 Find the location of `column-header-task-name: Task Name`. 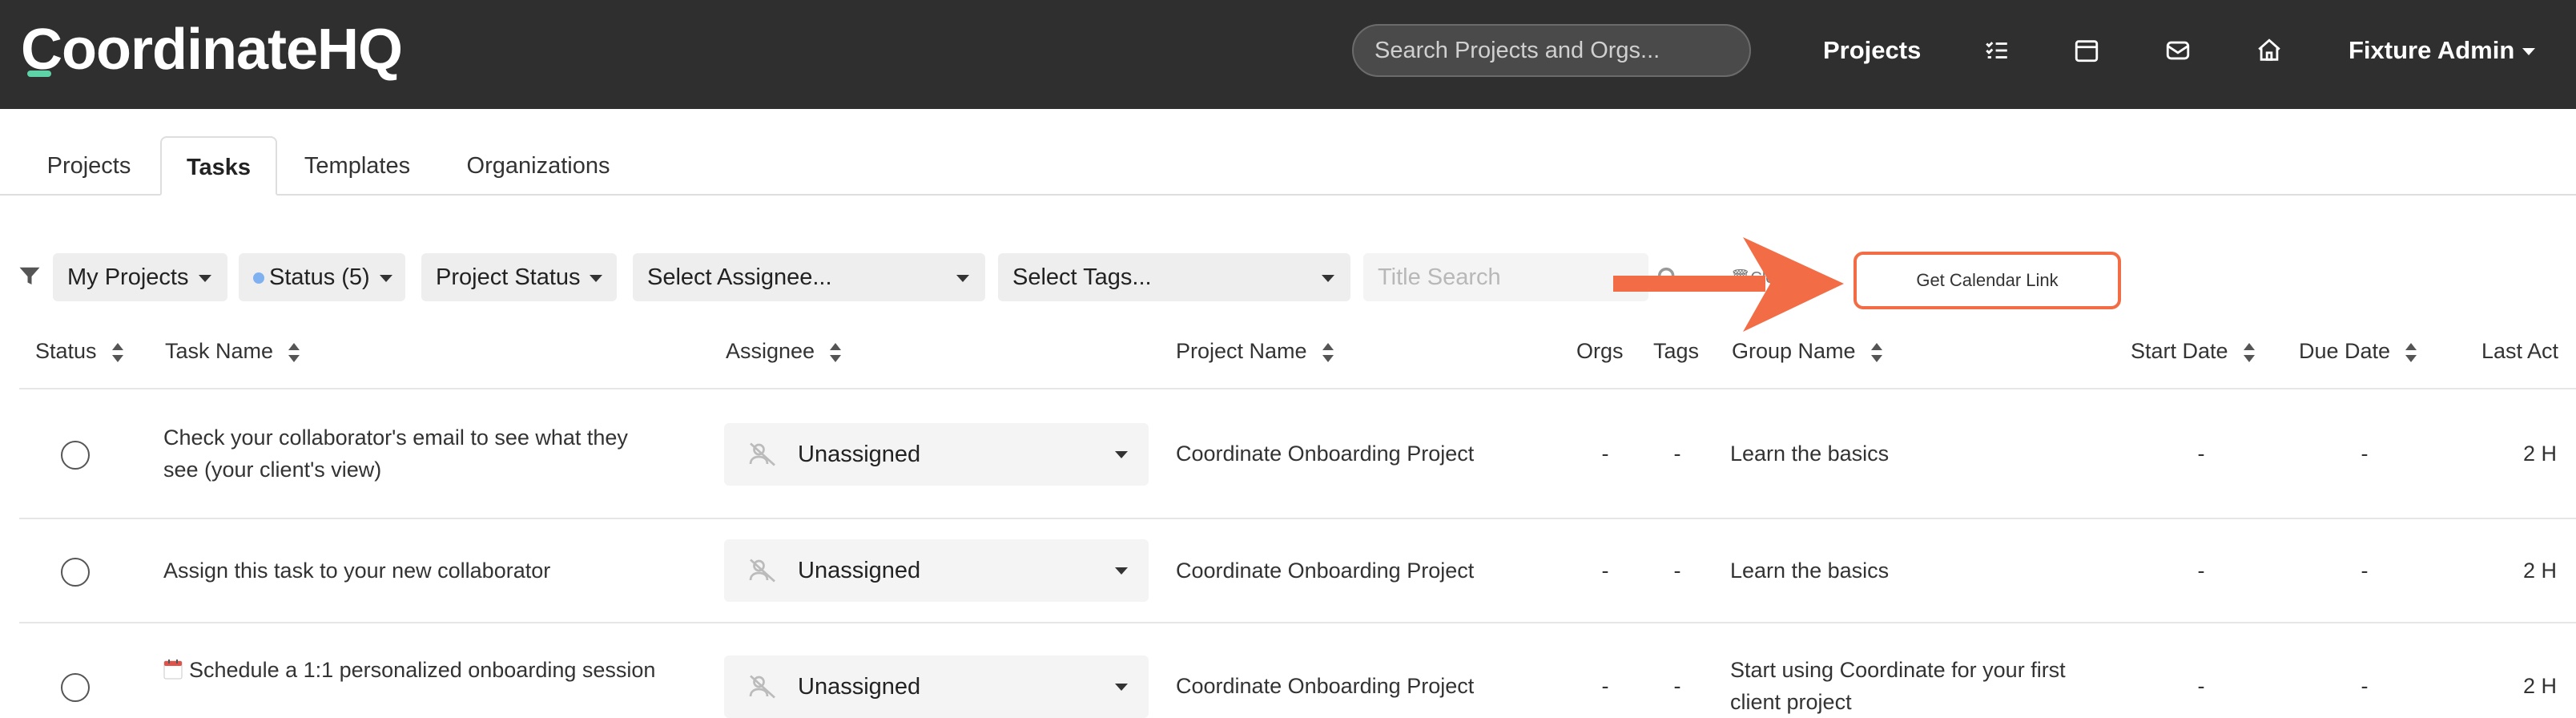

column-header-task-name: Task Name is located at coordinates (233, 351).